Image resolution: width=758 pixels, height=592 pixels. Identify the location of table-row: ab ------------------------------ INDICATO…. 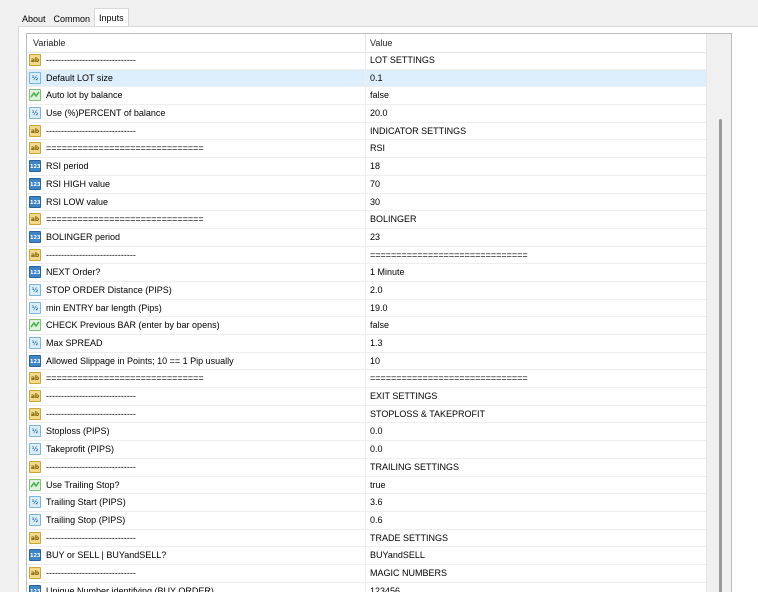
(367, 131).